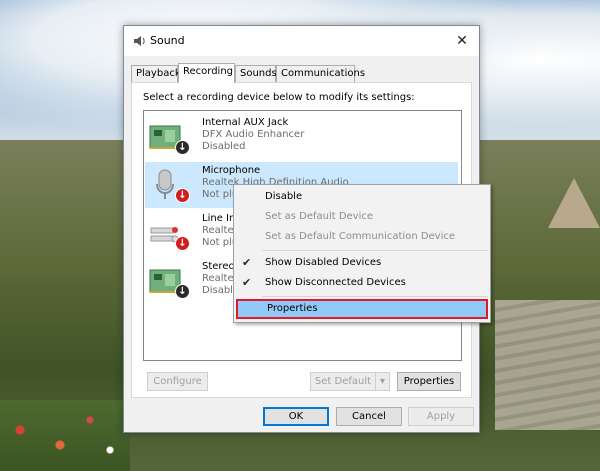 The image size is (600, 471). Describe the element at coordinates (256, 73) in the screenshot. I see `tab-sounds: Sounds` at that location.